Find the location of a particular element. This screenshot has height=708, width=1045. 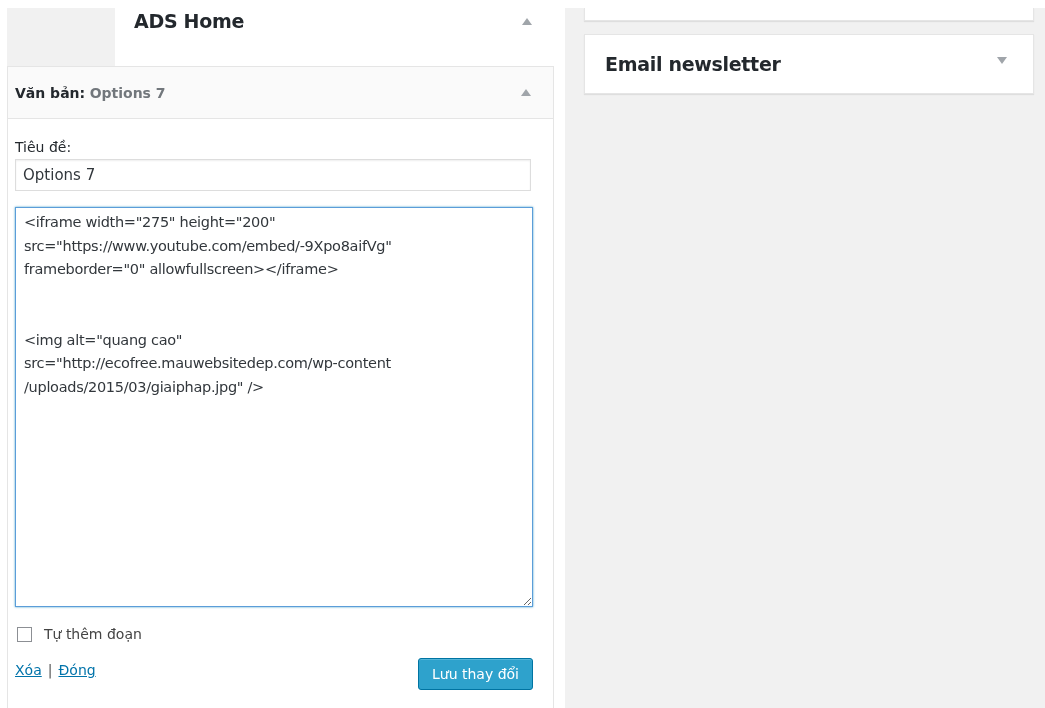

close-link: Đóng is located at coordinates (77, 670).